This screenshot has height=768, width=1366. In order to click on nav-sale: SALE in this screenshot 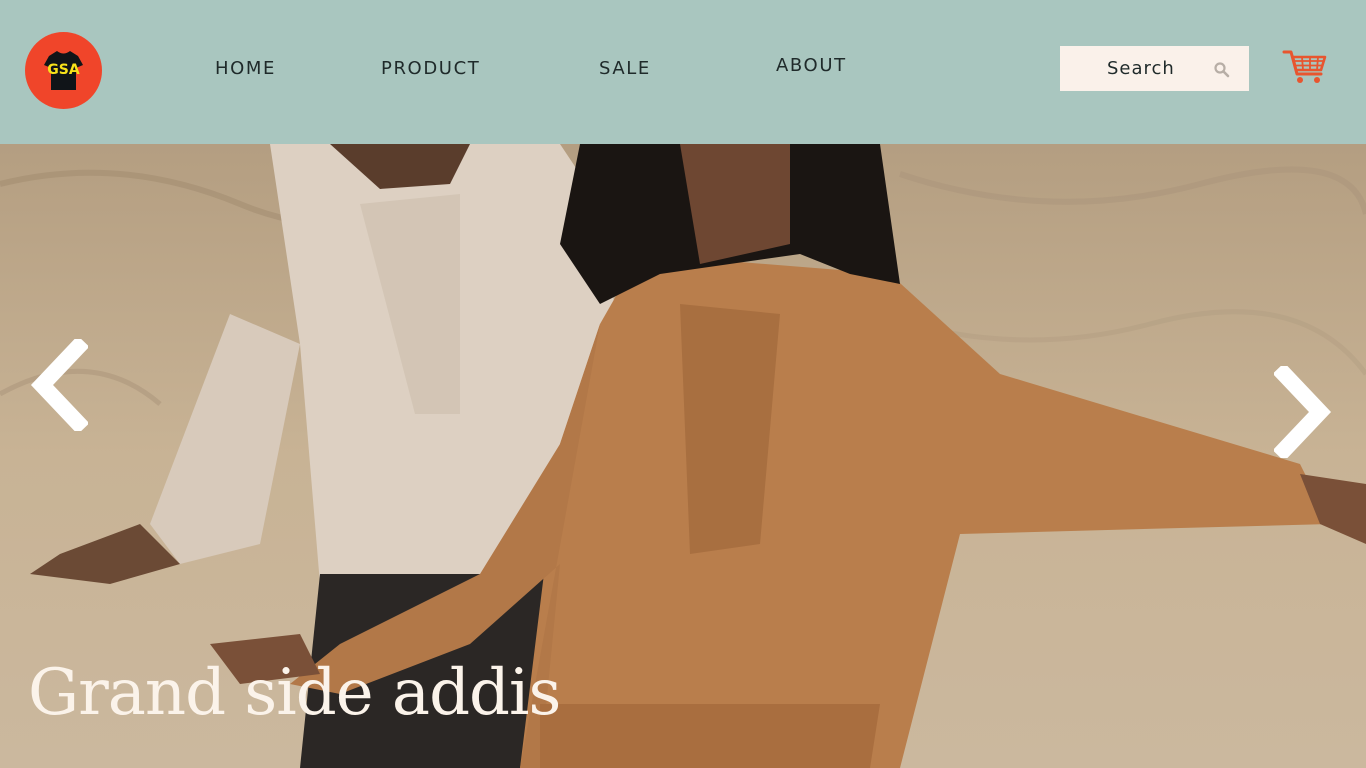, I will do `click(625, 68)`.